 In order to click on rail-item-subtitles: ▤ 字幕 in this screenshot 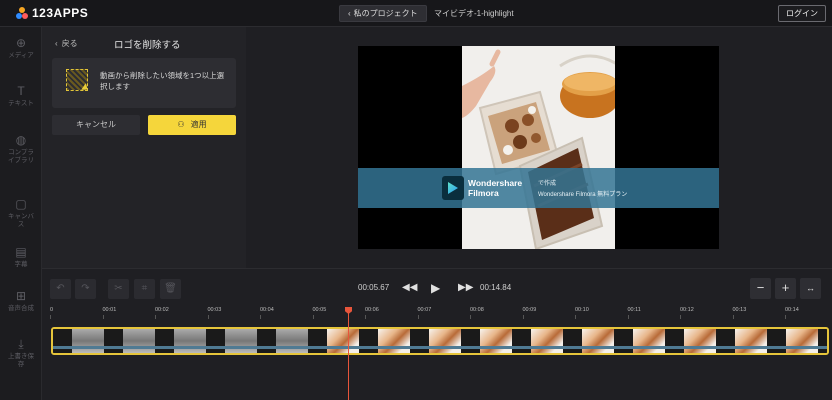, I will do `click(21, 257)`.